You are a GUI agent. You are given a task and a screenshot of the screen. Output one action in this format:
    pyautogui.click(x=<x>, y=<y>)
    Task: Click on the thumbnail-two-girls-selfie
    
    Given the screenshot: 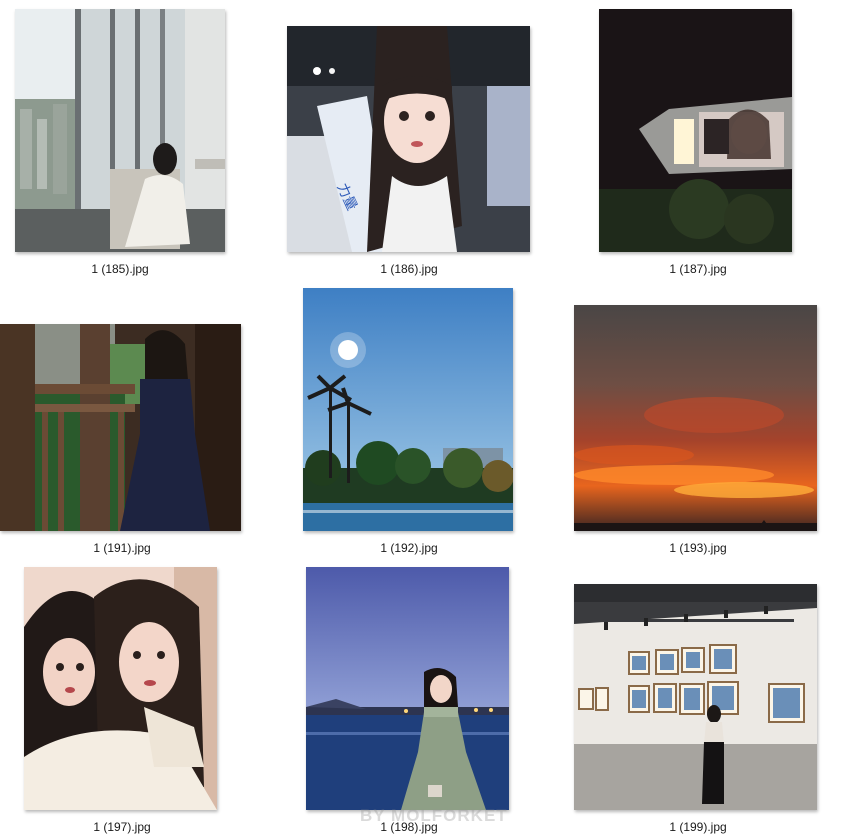 What is the action you would take?
    pyautogui.click(x=120, y=688)
    